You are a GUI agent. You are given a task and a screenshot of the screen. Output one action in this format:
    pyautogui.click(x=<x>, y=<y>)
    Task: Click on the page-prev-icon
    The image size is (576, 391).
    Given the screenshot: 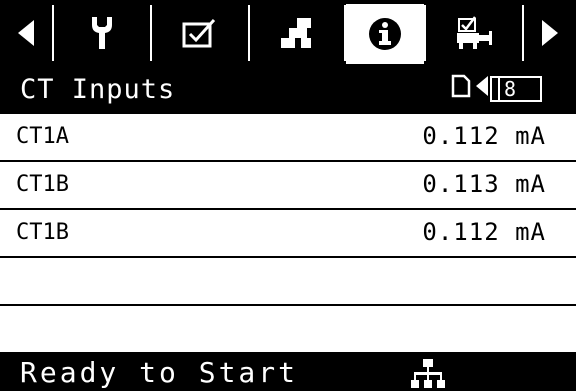 What is the action you would take?
    pyautogui.click(x=482, y=86)
    